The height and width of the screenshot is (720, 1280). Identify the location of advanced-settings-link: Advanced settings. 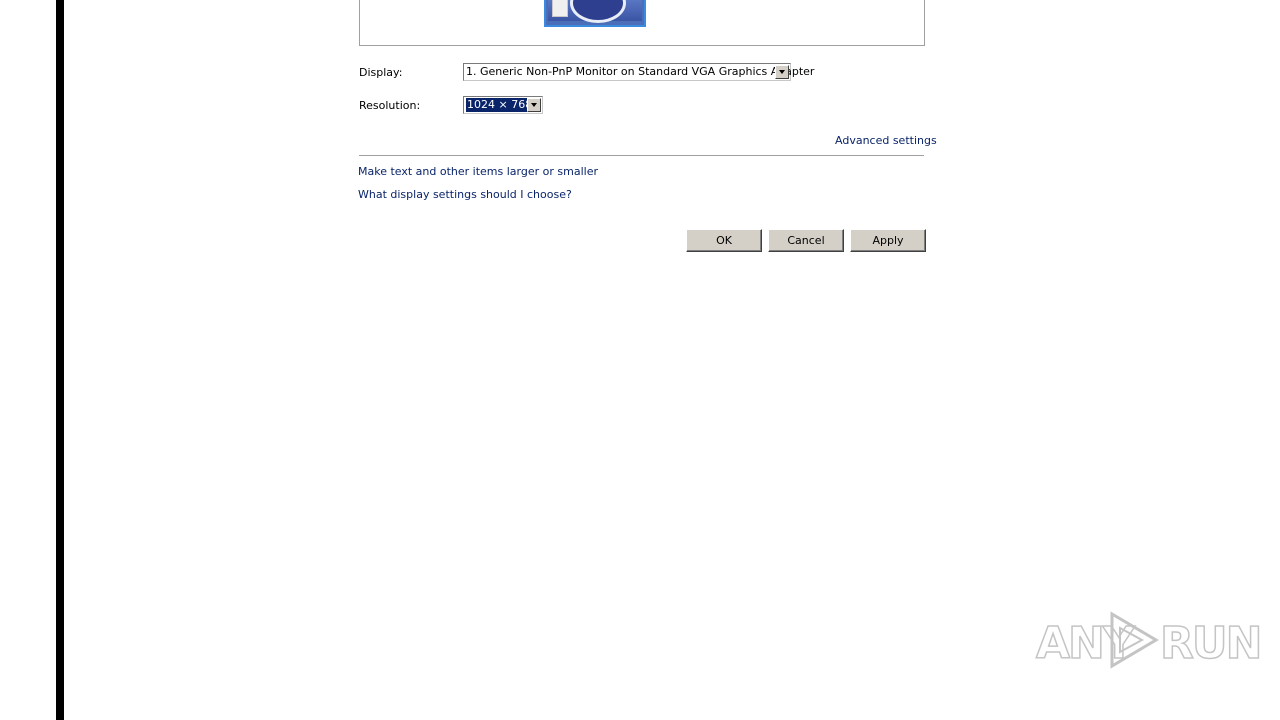
(886, 140).